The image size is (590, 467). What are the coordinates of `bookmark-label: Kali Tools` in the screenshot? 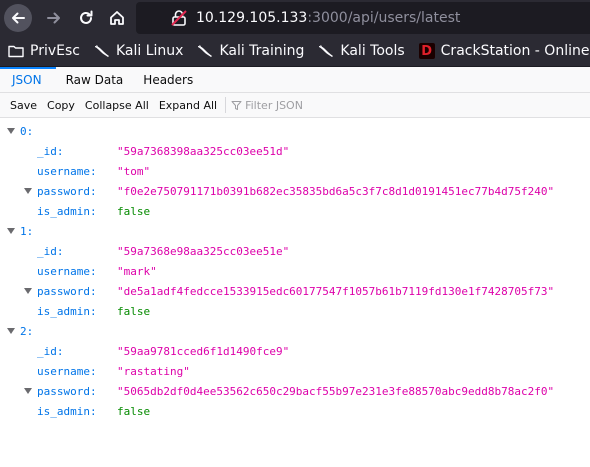 It's located at (372, 51).